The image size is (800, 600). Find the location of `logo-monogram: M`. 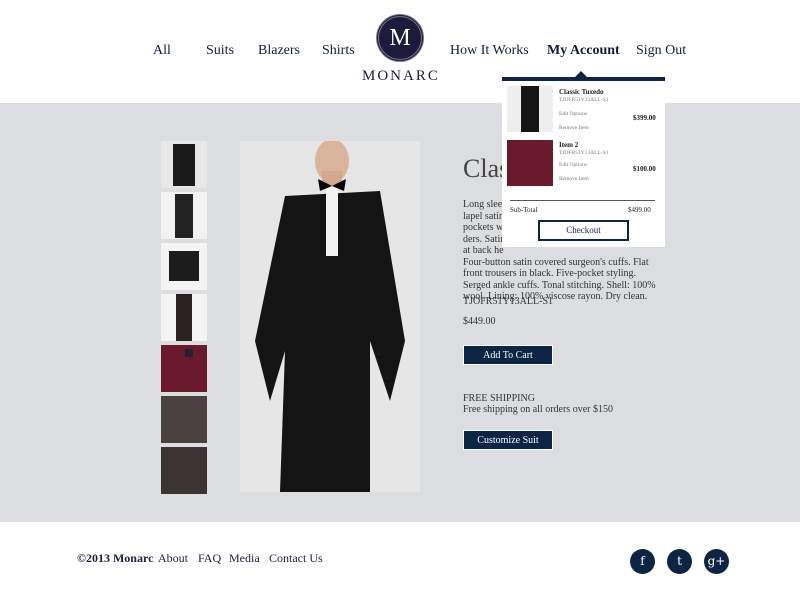

logo-monogram: M is located at coordinates (400, 38).